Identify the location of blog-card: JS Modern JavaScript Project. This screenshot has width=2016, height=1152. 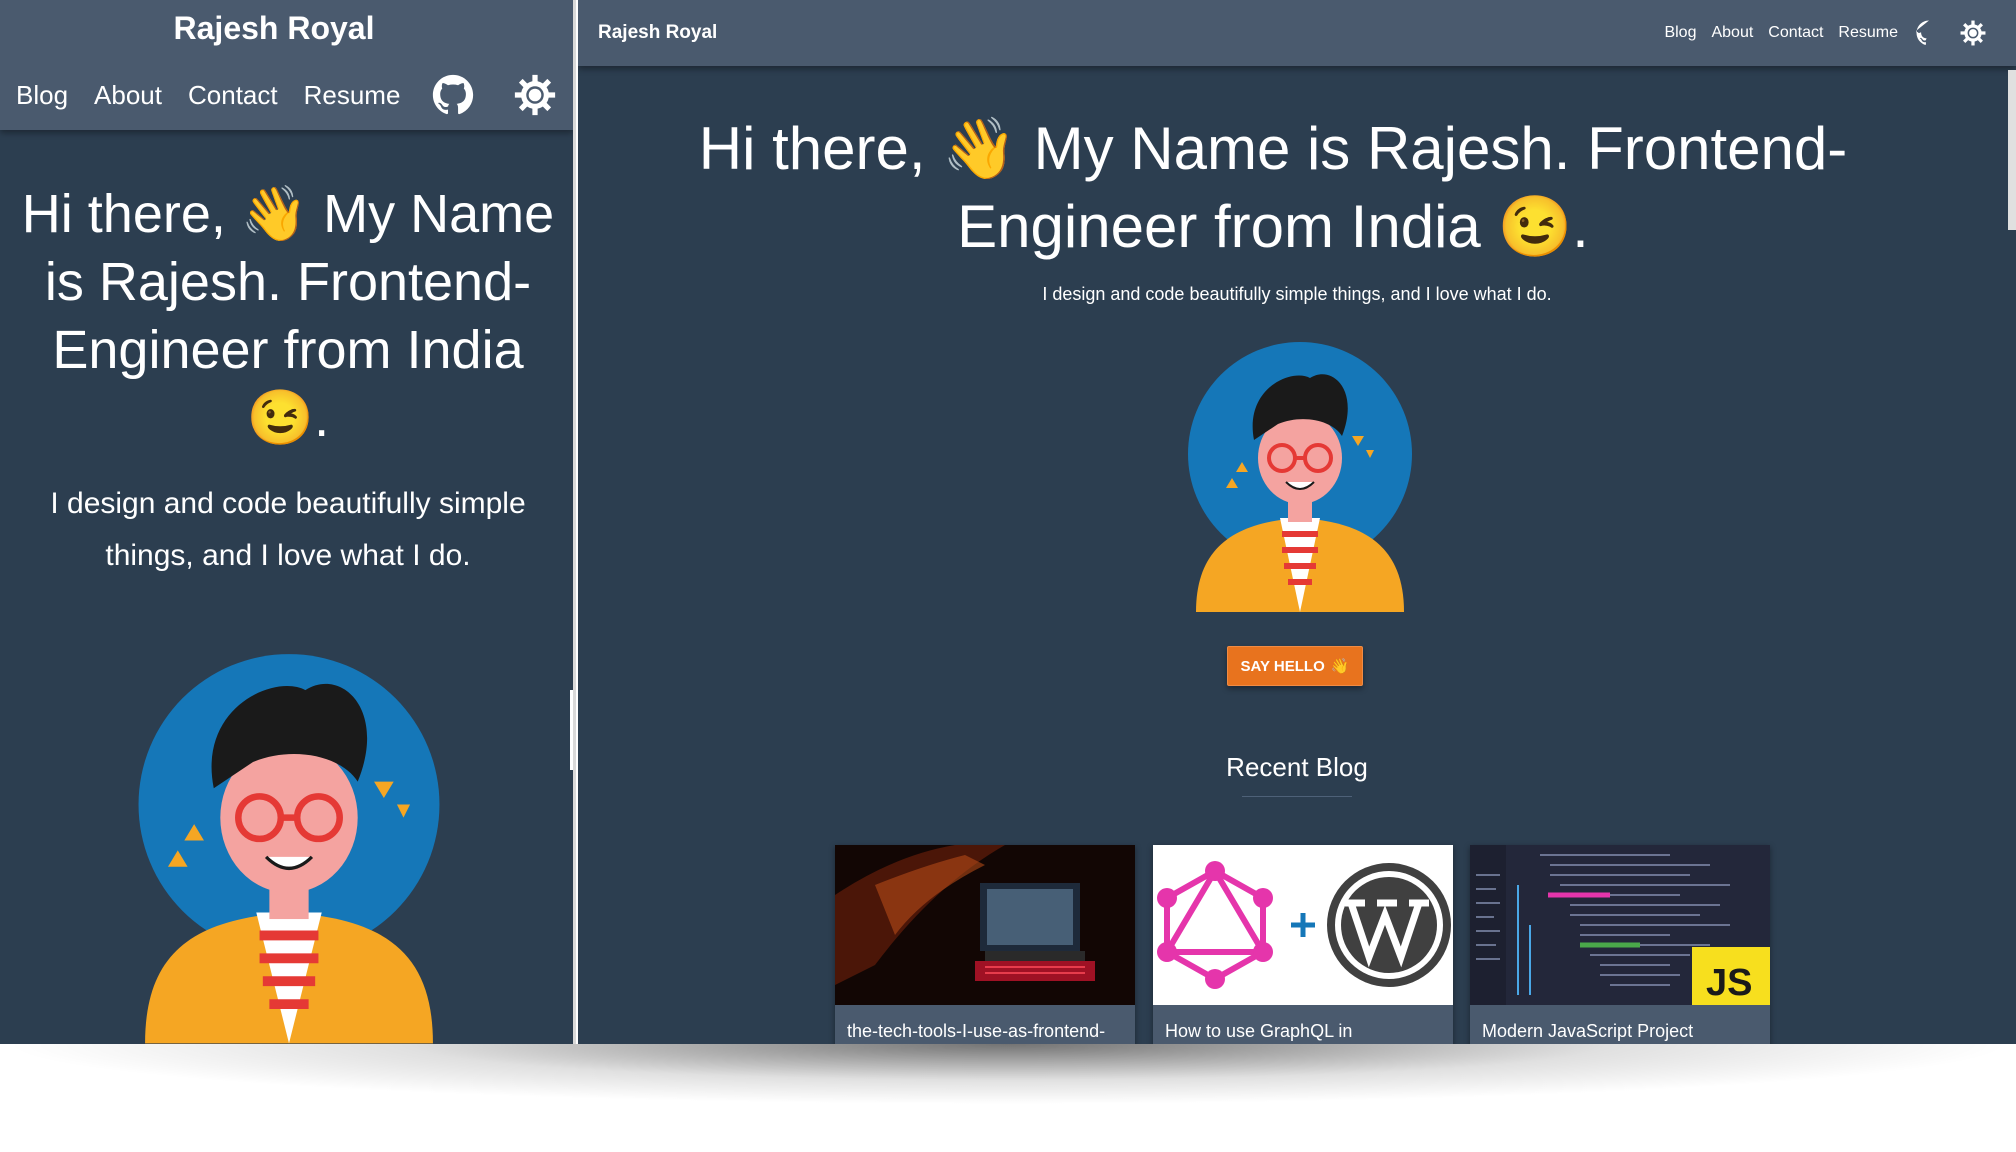
(1620, 944).